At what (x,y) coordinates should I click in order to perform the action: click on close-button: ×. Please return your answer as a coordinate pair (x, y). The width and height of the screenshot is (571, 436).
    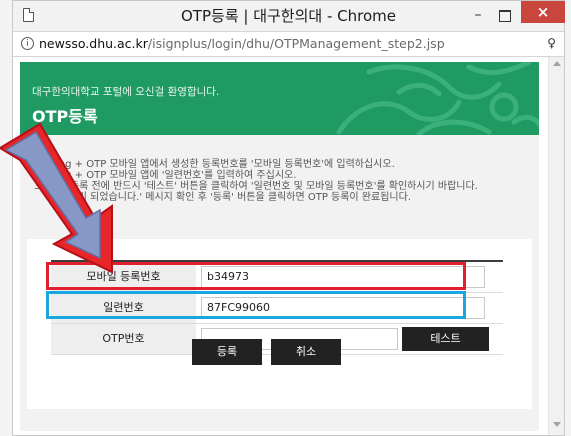
    Looking at the image, I should click on (543, 12).